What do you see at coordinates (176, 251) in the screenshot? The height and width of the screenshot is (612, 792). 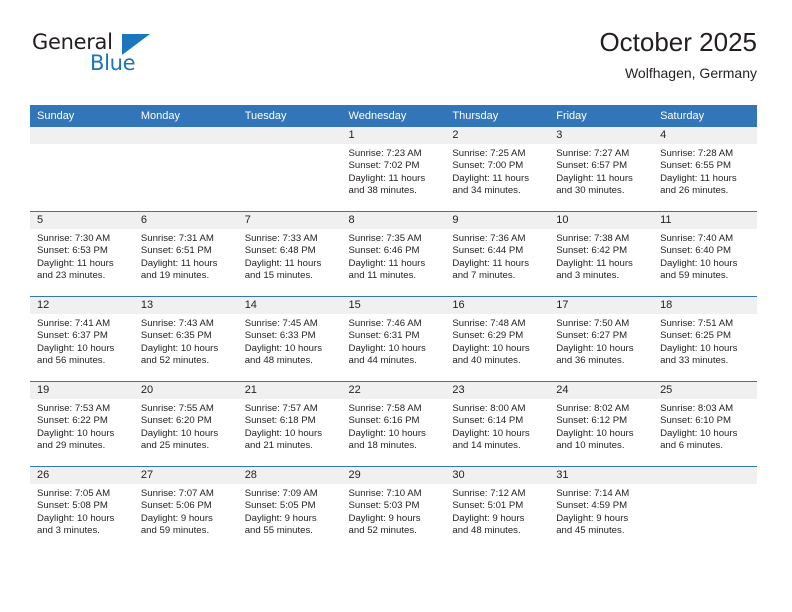 I see `day-info-line: Sunset: 6:51 PM` at bounding box center [176, 251].